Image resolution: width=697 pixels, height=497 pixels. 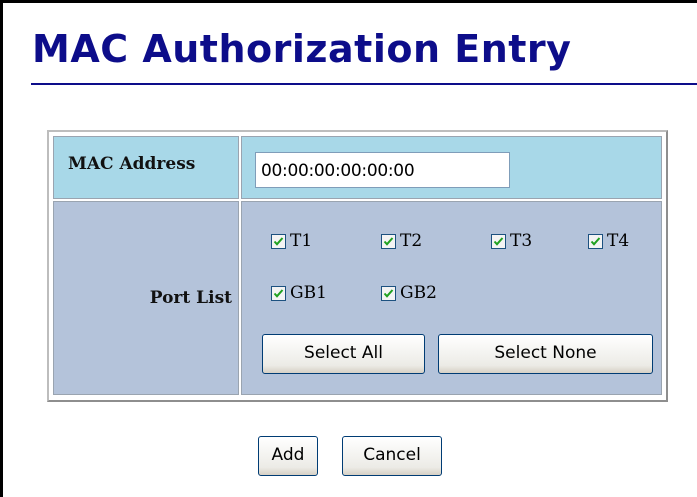 I want to click on mac-address-label: MAC Address, so click(x=132, y=164).